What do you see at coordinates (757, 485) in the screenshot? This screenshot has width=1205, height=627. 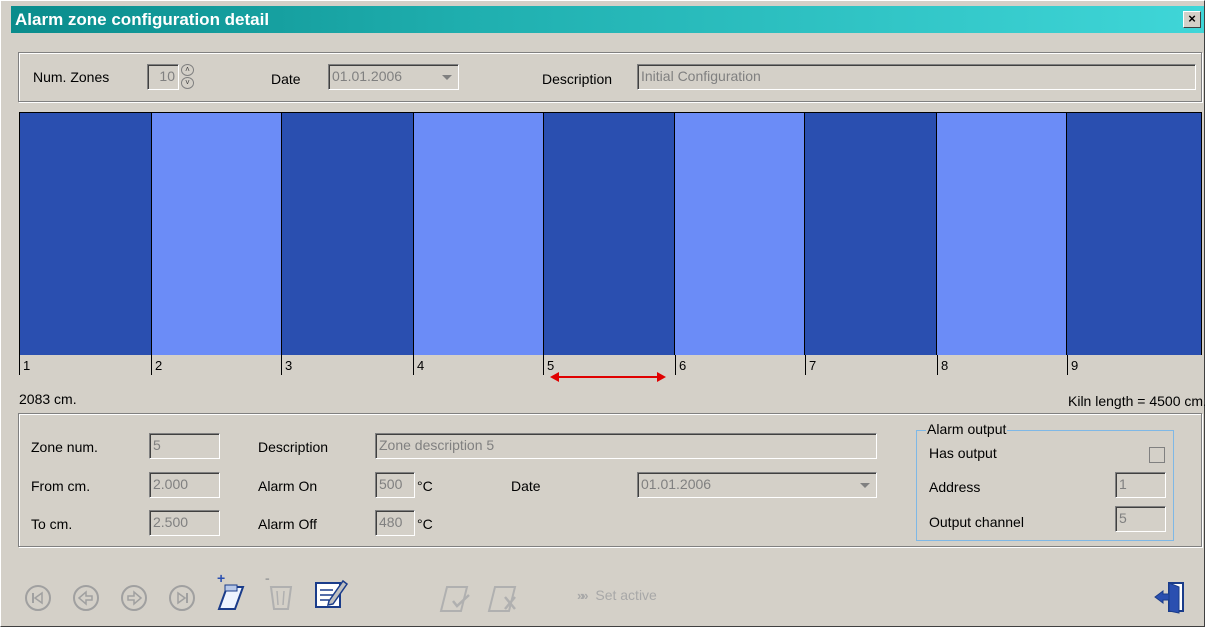 I see `zone-date-combo: 01.01.2006` at bounding box center [757, 485].